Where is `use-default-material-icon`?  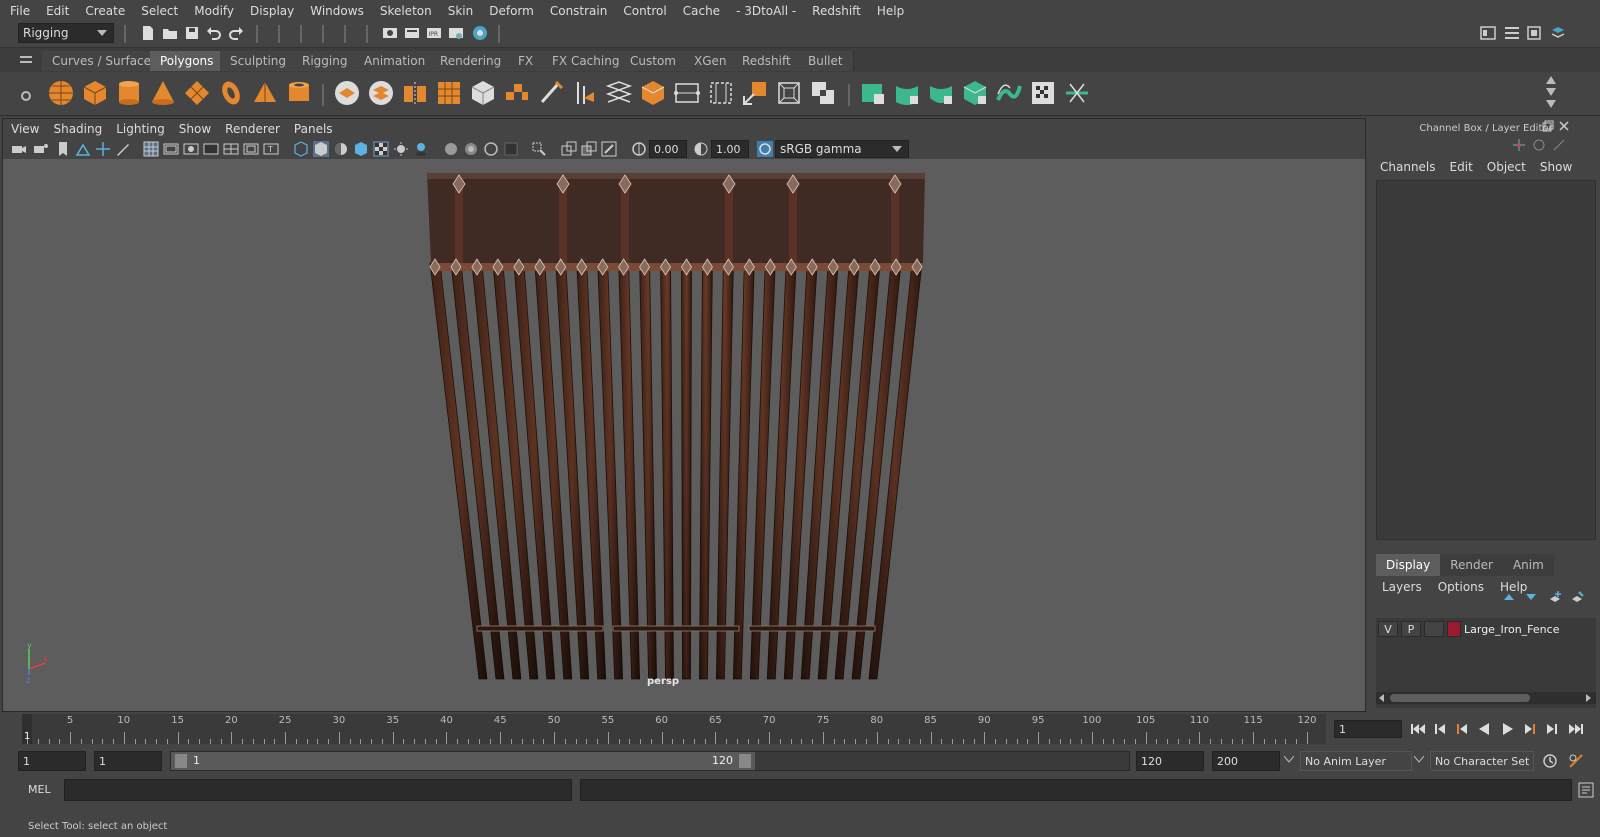 use-default-material-icon is located at coordinates (341, 149).